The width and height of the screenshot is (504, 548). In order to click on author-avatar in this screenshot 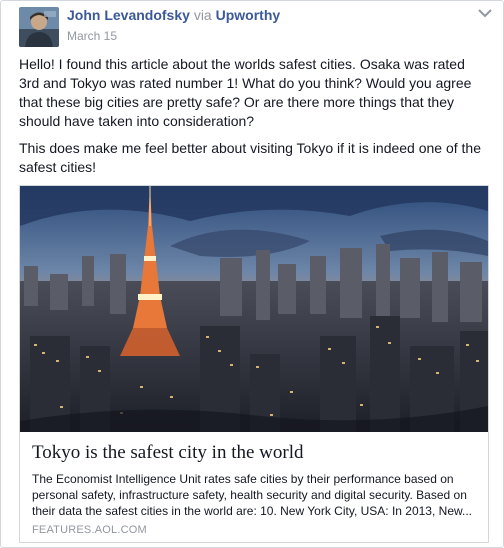, I will do `click(39, 27)`.